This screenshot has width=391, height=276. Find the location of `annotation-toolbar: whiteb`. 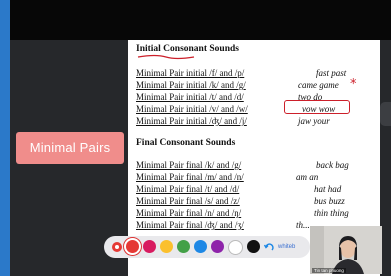

annotation-toolbar: whiteb is located at coordinates (207, 247).